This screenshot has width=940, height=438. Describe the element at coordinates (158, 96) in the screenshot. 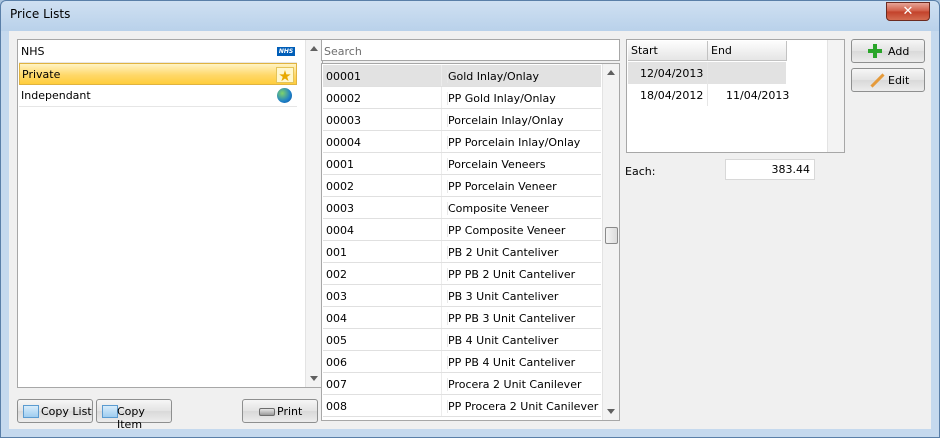

I see `price-list-item-independant: Independant` at that location.